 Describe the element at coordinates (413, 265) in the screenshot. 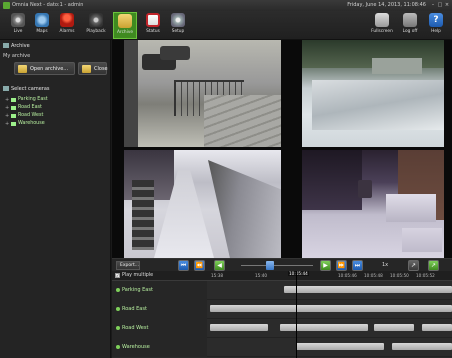

I see `zoom-out-button: ↗` at that location.